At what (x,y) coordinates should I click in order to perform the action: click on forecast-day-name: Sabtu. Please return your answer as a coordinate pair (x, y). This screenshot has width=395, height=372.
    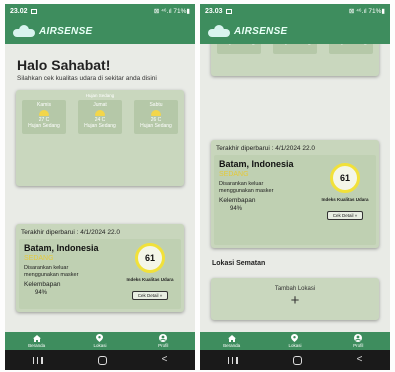
    Looking at the image, I should click on (156, 105).